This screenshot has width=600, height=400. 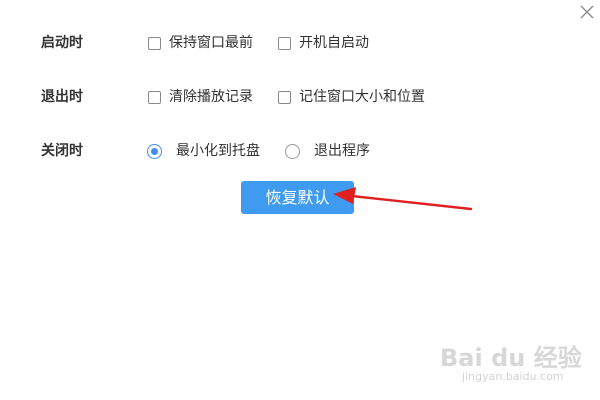 What do you see at coordinates (587, 12) in the screenshot?
I see `close-icon` at bounding box center [587, 12].